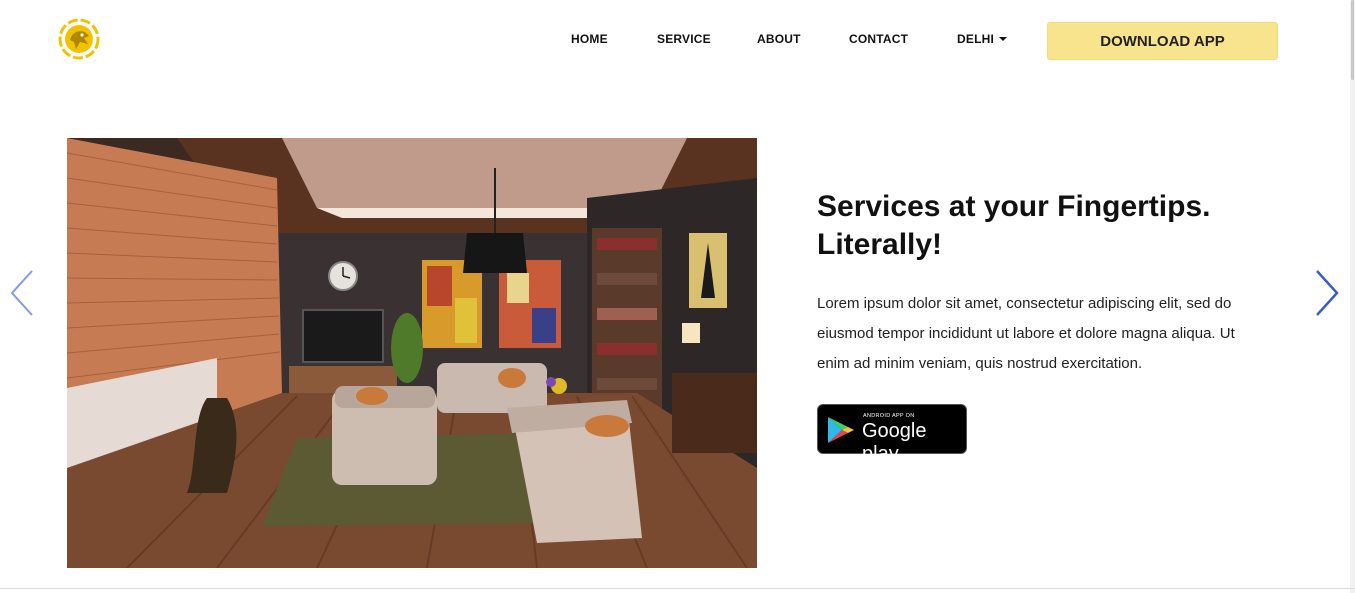 Image resolution: width=1355 pixels, height=593 pixels. What do you see at coordinates (975, 39) in the screenshot?
I see `city-dropdown-label: DELHI` at bounding box center [975, 39].